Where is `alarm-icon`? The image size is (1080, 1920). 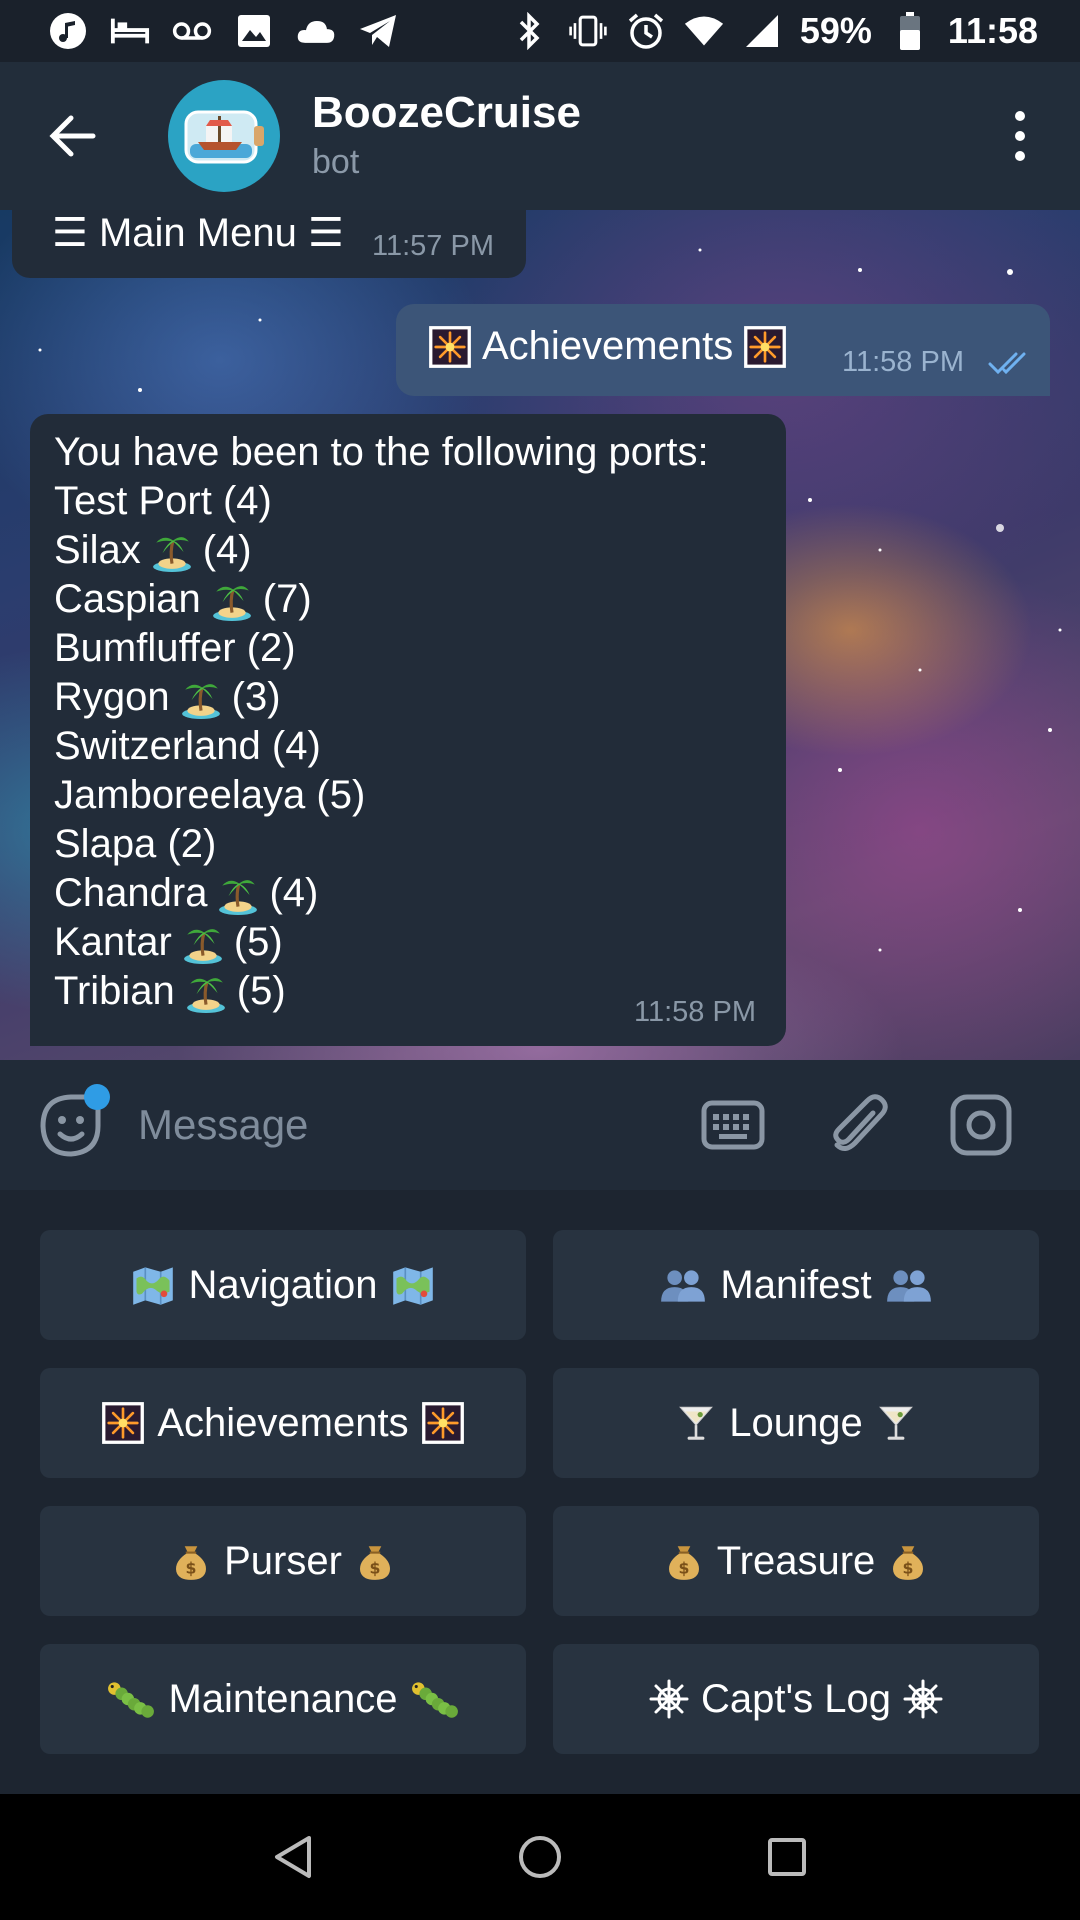 alarm-icon is located at coordinates (646, 31).